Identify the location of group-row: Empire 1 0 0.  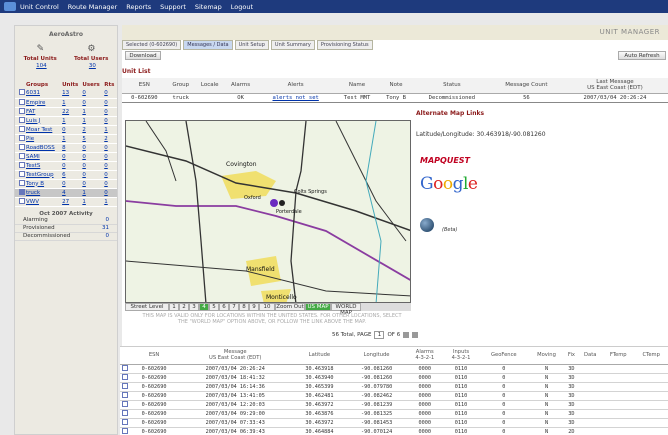
(66, 103).